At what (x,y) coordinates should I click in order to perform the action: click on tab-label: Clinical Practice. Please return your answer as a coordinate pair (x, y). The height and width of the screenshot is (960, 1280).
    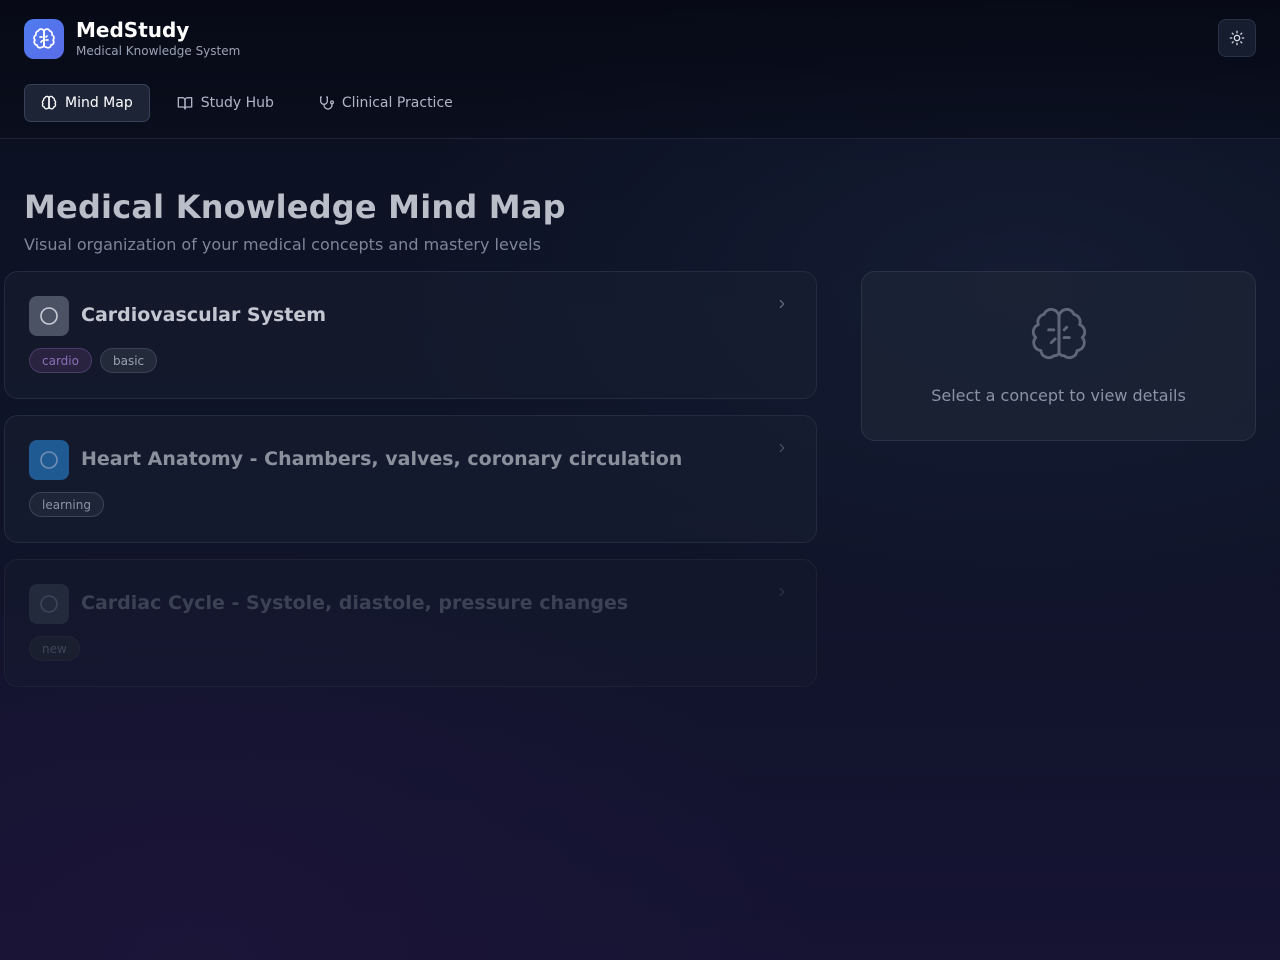
    Looking at the image, I should click on (397, 103).